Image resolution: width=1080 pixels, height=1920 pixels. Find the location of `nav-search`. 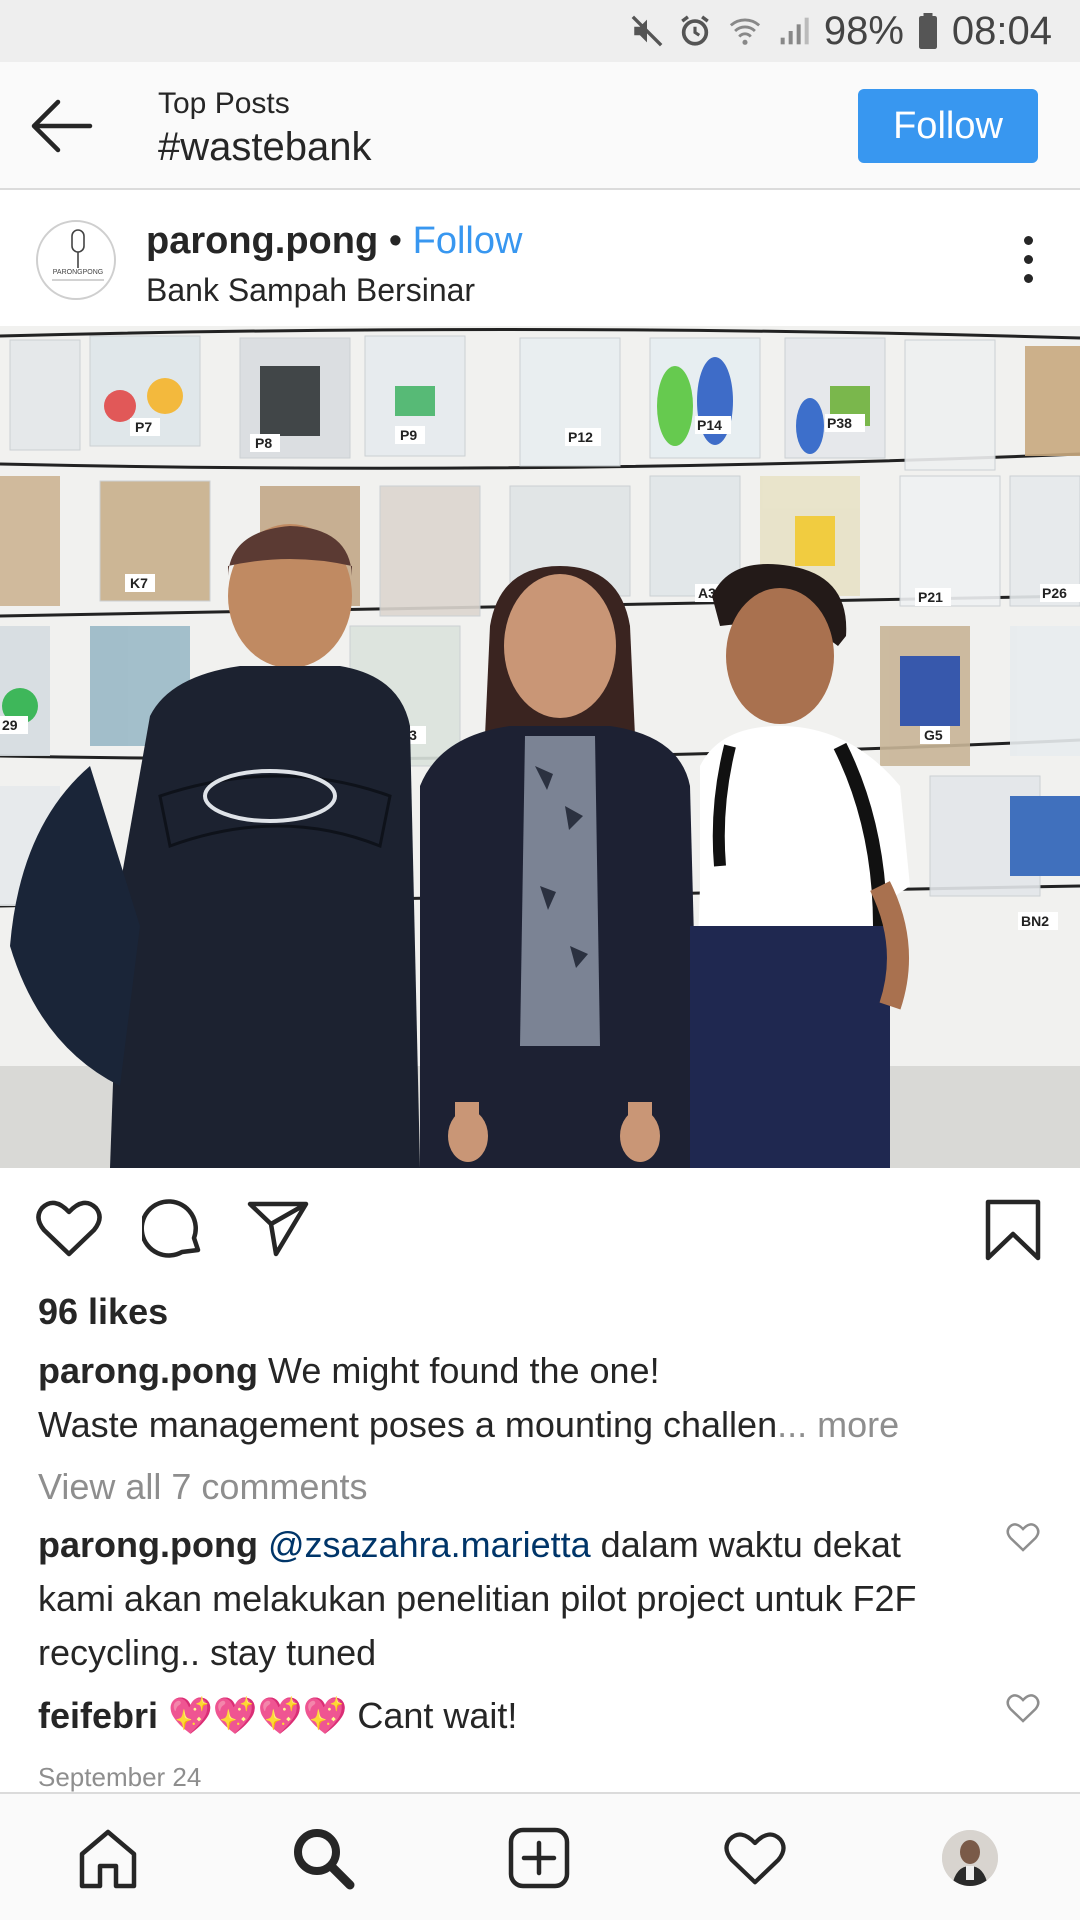

nav-search is located at coordinates (323, 1858).